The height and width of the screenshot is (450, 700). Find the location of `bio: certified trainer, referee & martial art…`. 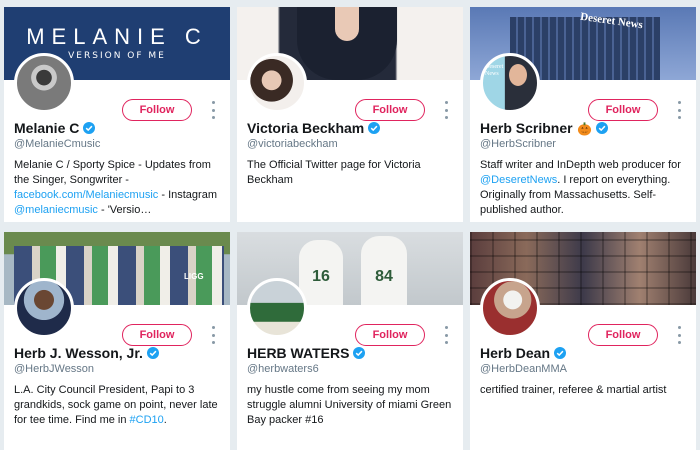

bio: certified trainer, referee & martial art… is located at coordinates (584, 390).